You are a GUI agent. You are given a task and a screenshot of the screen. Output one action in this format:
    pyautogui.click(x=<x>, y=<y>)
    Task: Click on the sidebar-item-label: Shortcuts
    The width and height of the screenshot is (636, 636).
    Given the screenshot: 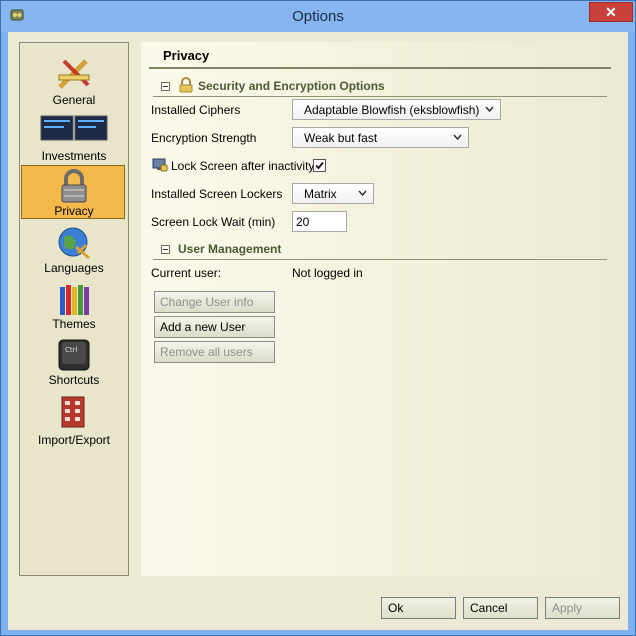 What is the action you would take?
    pyautogui.click(x=74, y=380)
    